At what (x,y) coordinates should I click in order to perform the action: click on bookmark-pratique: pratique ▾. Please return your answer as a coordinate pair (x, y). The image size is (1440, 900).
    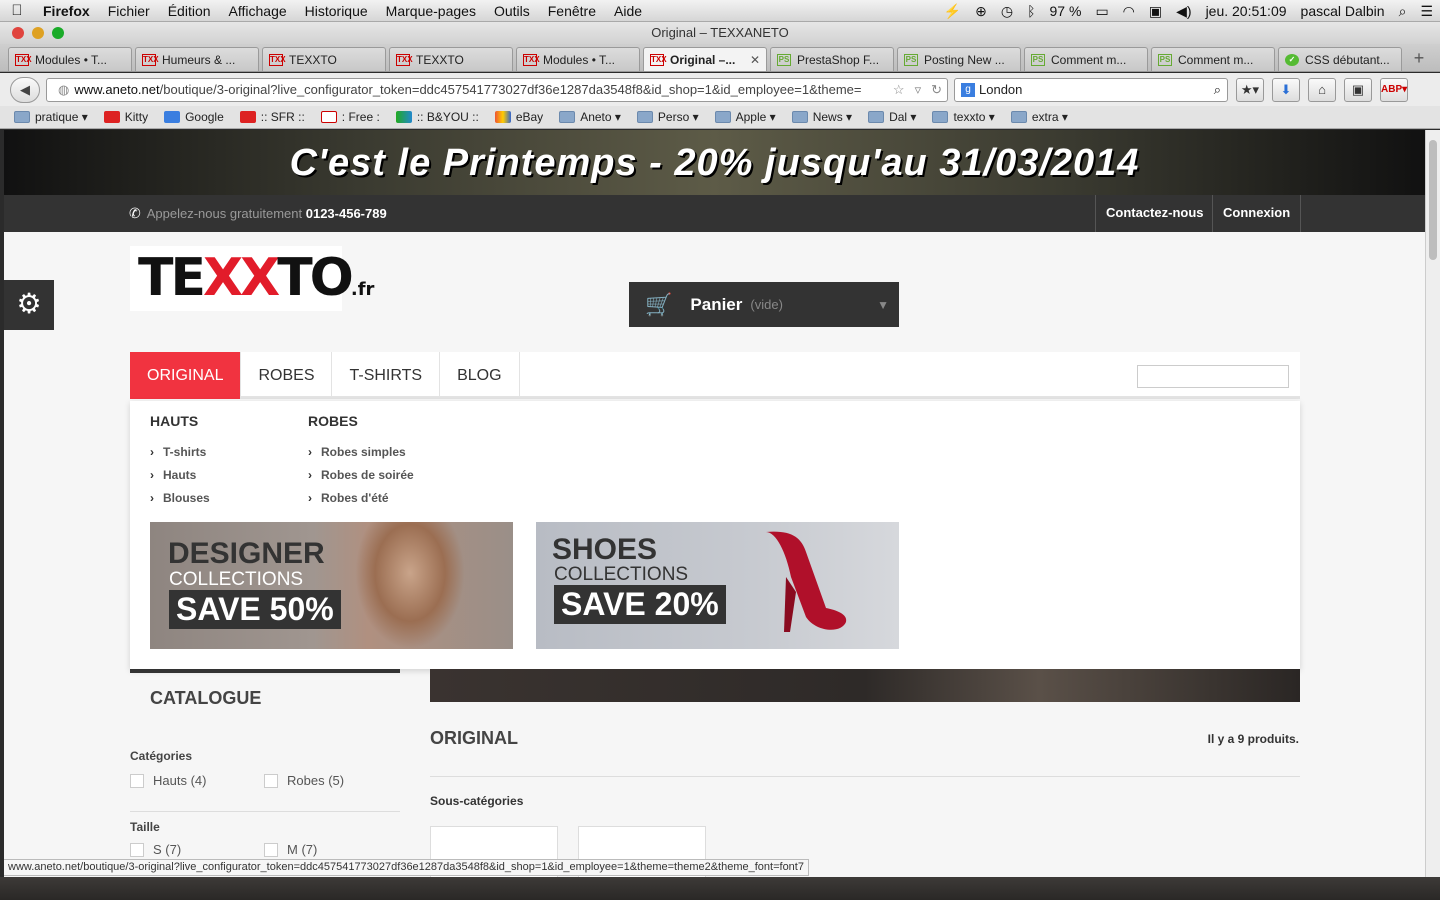
    Looking at the image, I should click on (51, 117).